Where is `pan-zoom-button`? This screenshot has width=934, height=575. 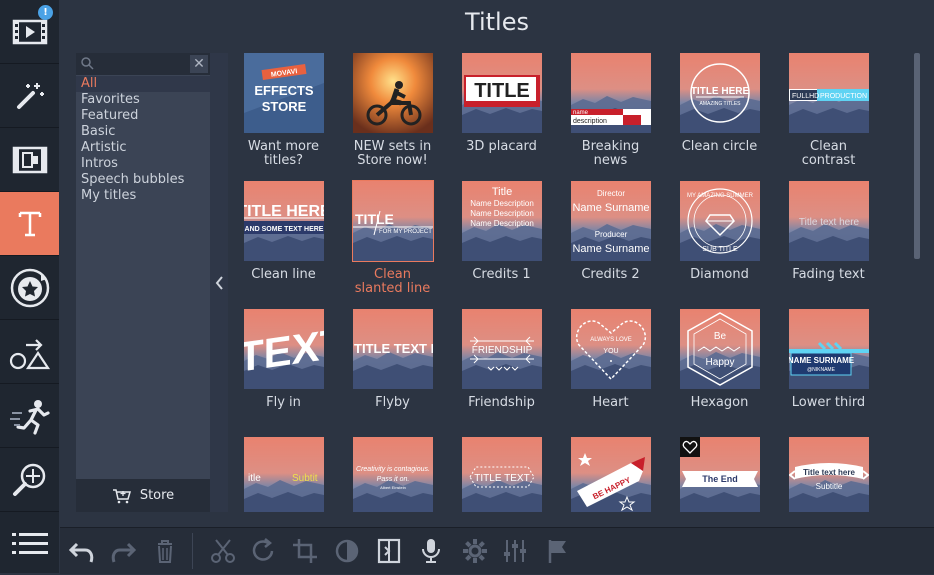
pan-zoom-button is located at coordinates (29, 480).